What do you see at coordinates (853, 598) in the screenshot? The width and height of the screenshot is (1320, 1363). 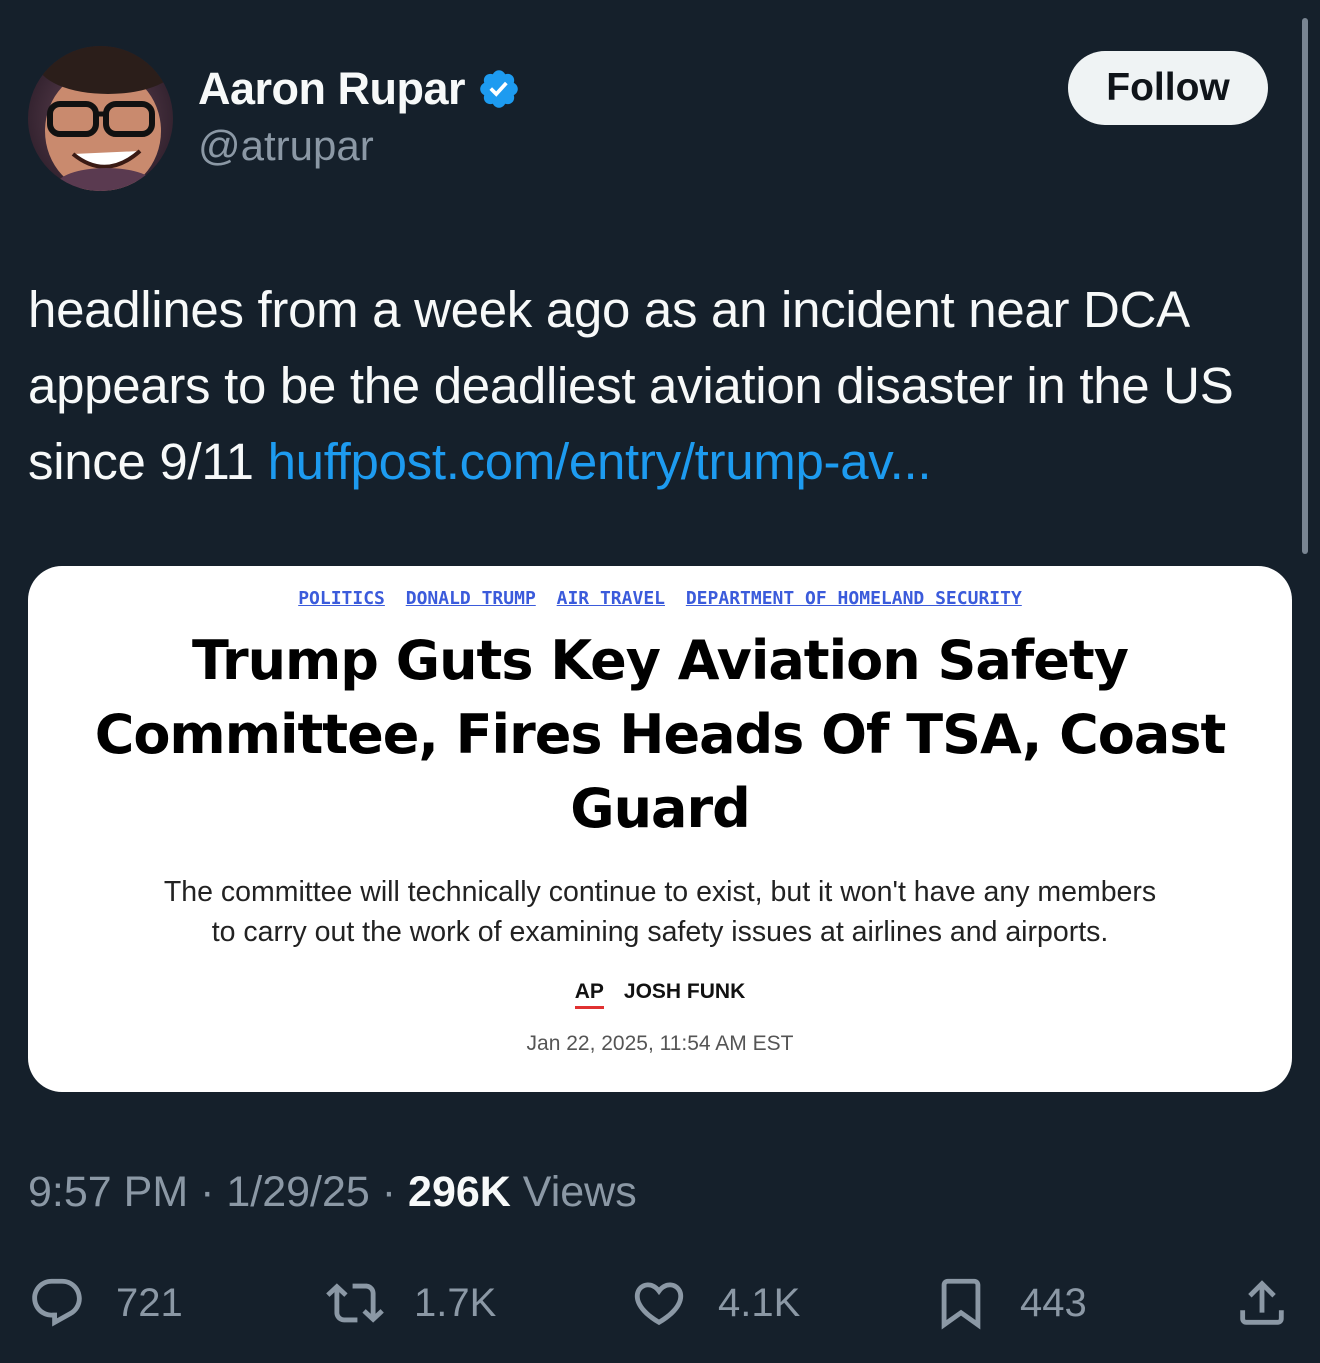 I see `tag-dhs: DEPARTMENT OF HOMELAND SECURITY` at bounding box center [853, 598].